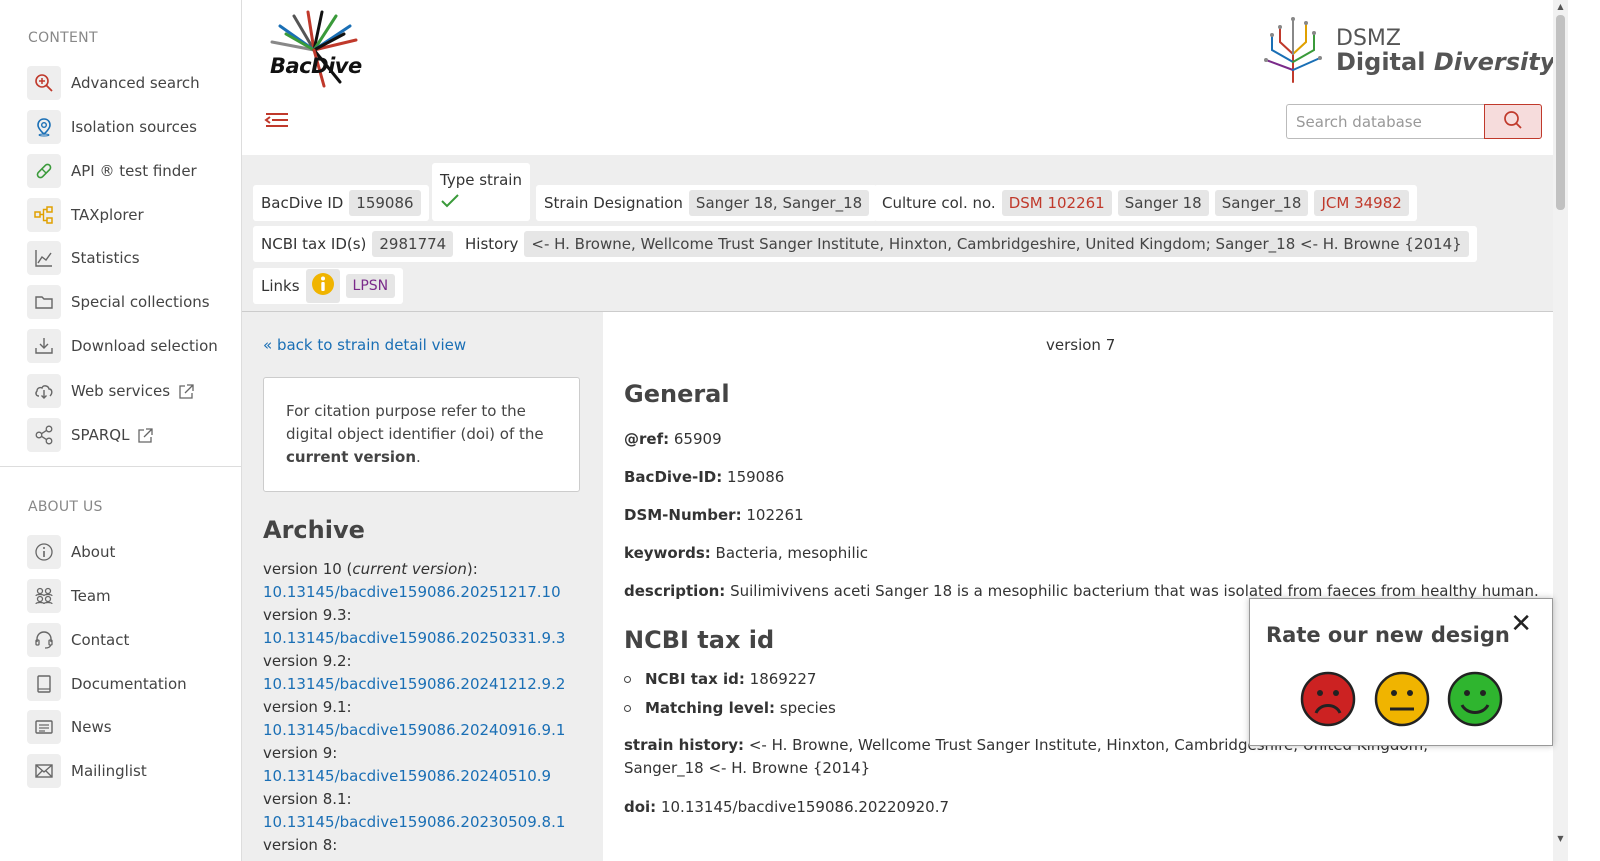  What do you see at coordinates (127, 435) in the screenshot?
I see `sidebar-item-sparql: SPARQL` at bounding box center [127, 435].